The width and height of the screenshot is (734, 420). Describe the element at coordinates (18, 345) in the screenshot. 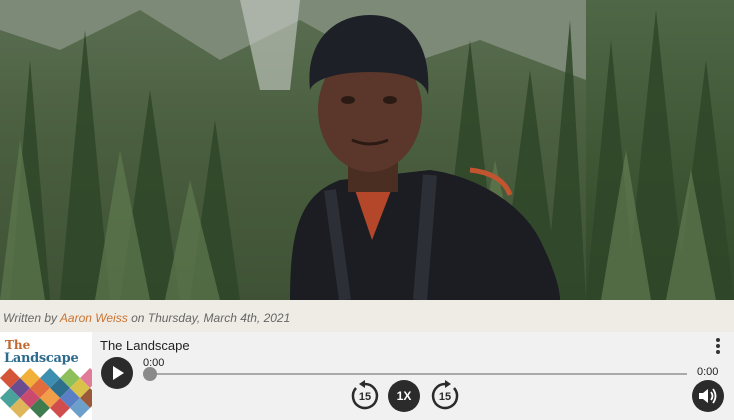

I see `cover-title-line1: The` at that location.